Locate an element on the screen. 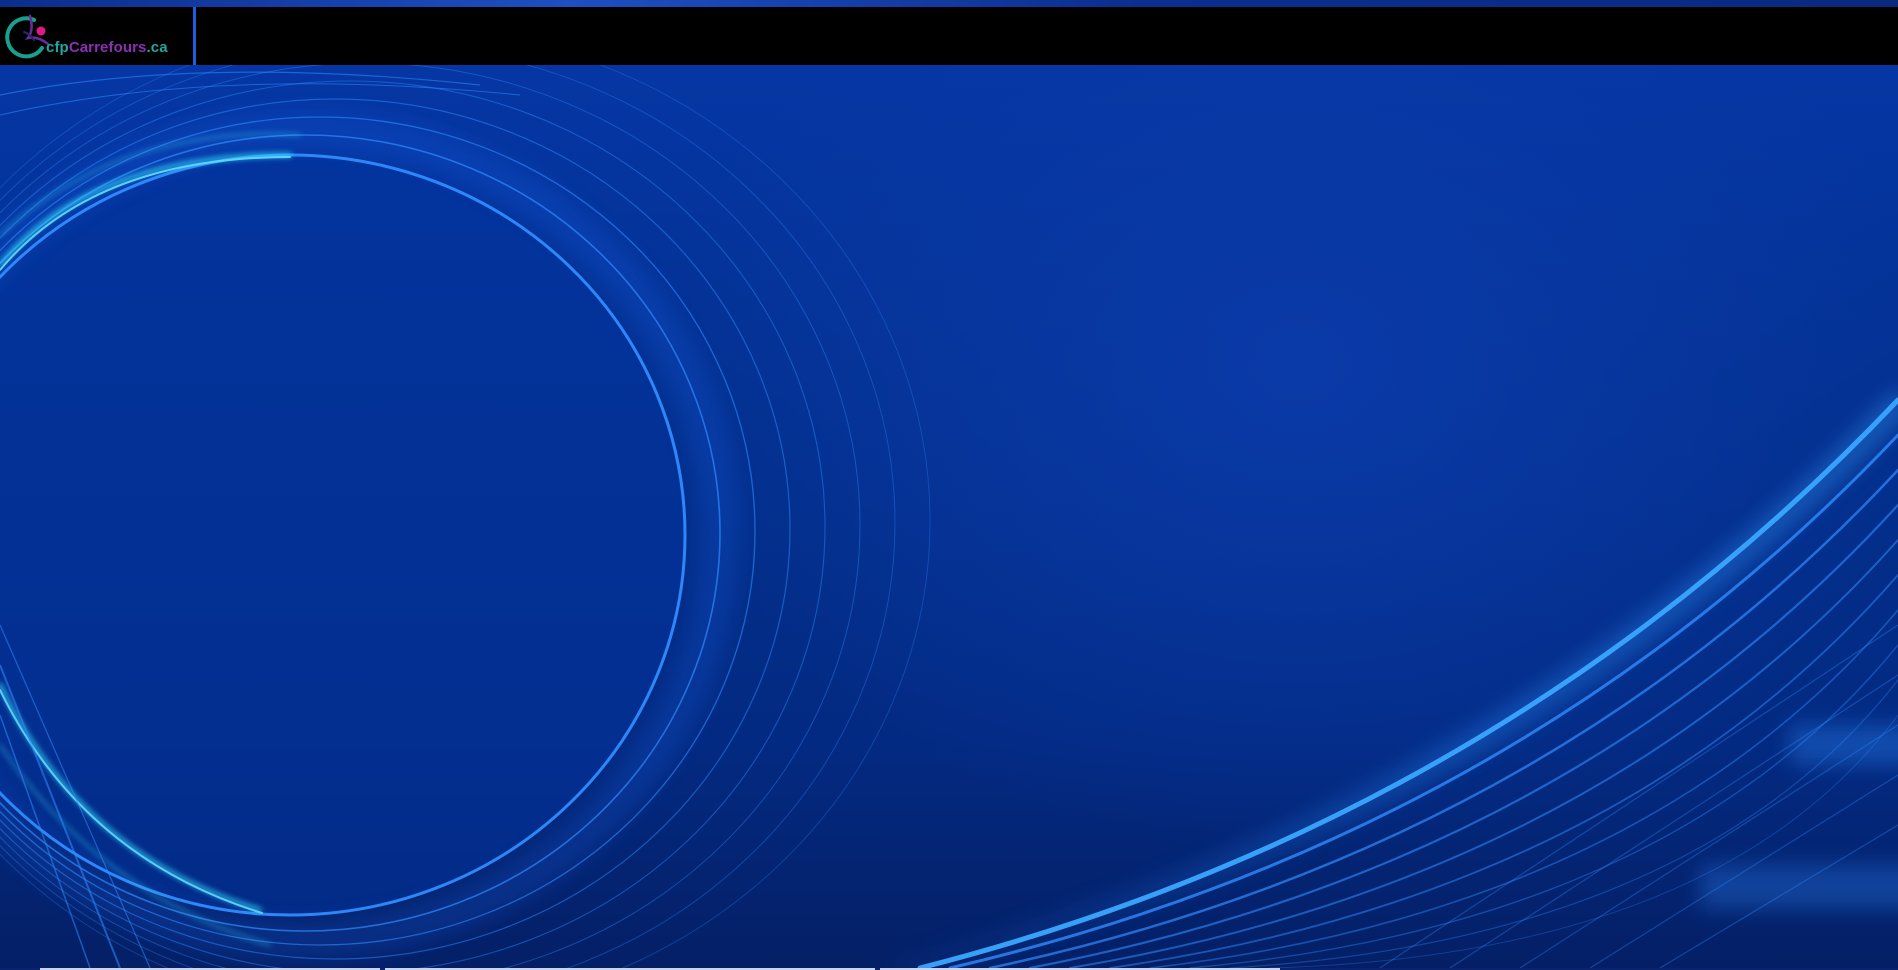 This screenshot has width=1898, height=970. logo-wordmark: cfpCarrefours.ca is located at coordinates (107, 47).